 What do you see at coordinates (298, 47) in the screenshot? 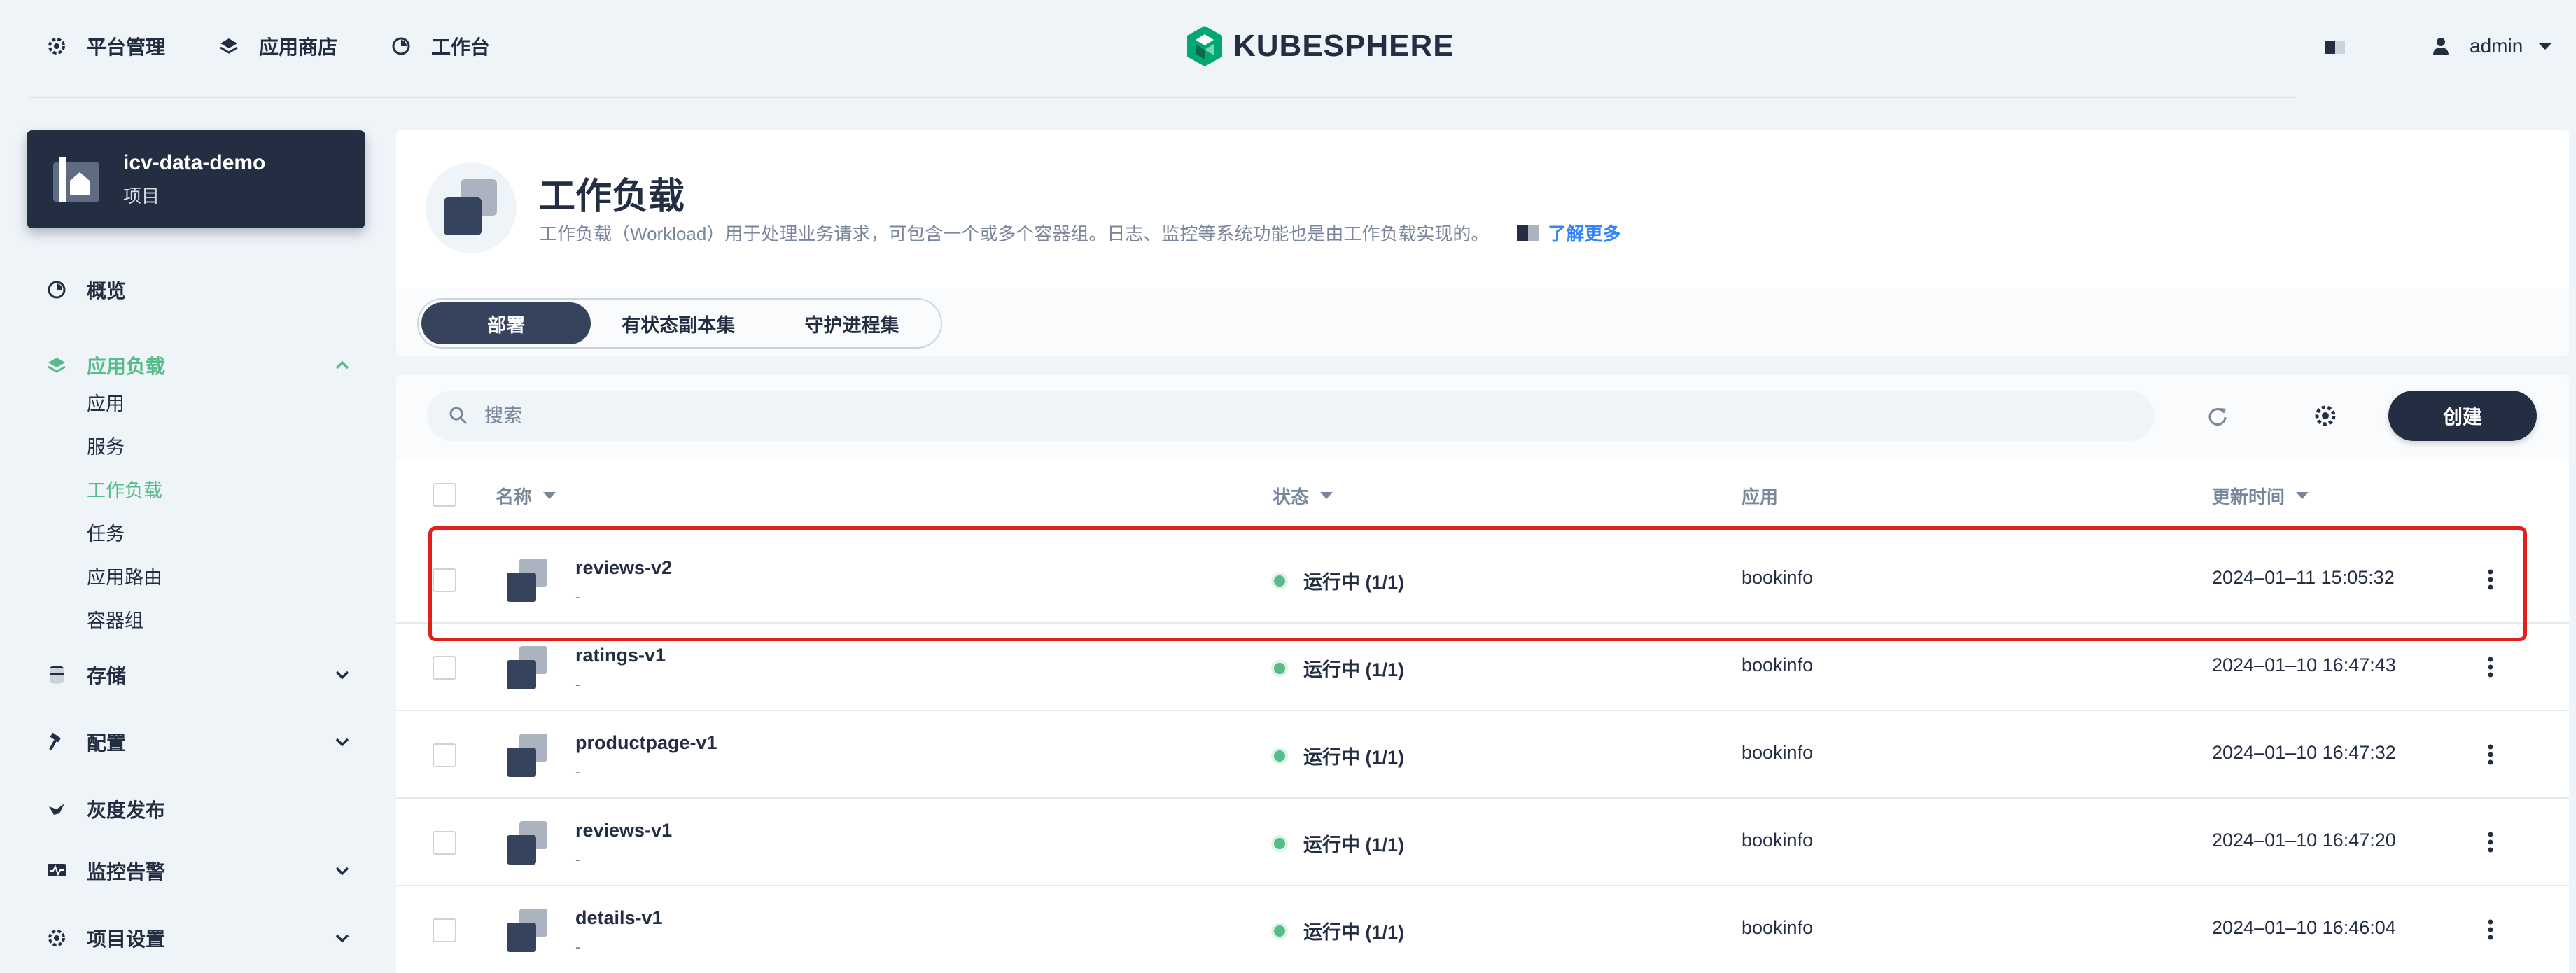
I see `nav-app-store-label: 应用商店` at bounding box center [298, 47].